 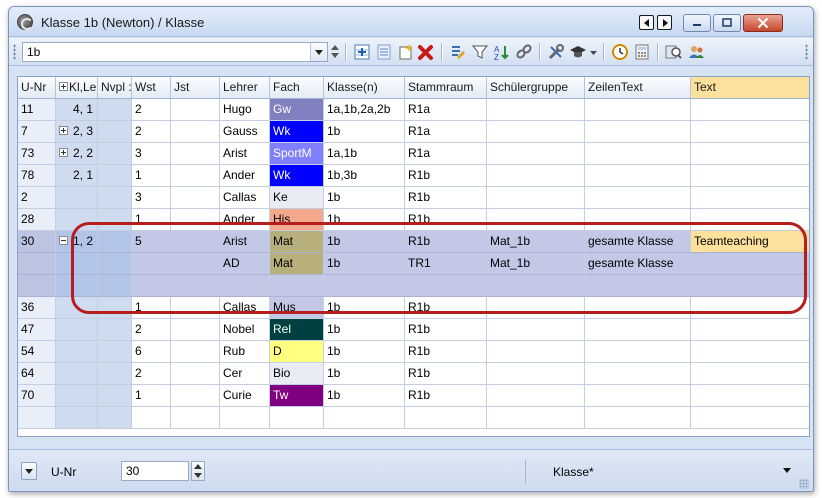 What do you see at coordinates (413, 286) in the screenshot?
I see `table-row` at bounding box center [413, 286].